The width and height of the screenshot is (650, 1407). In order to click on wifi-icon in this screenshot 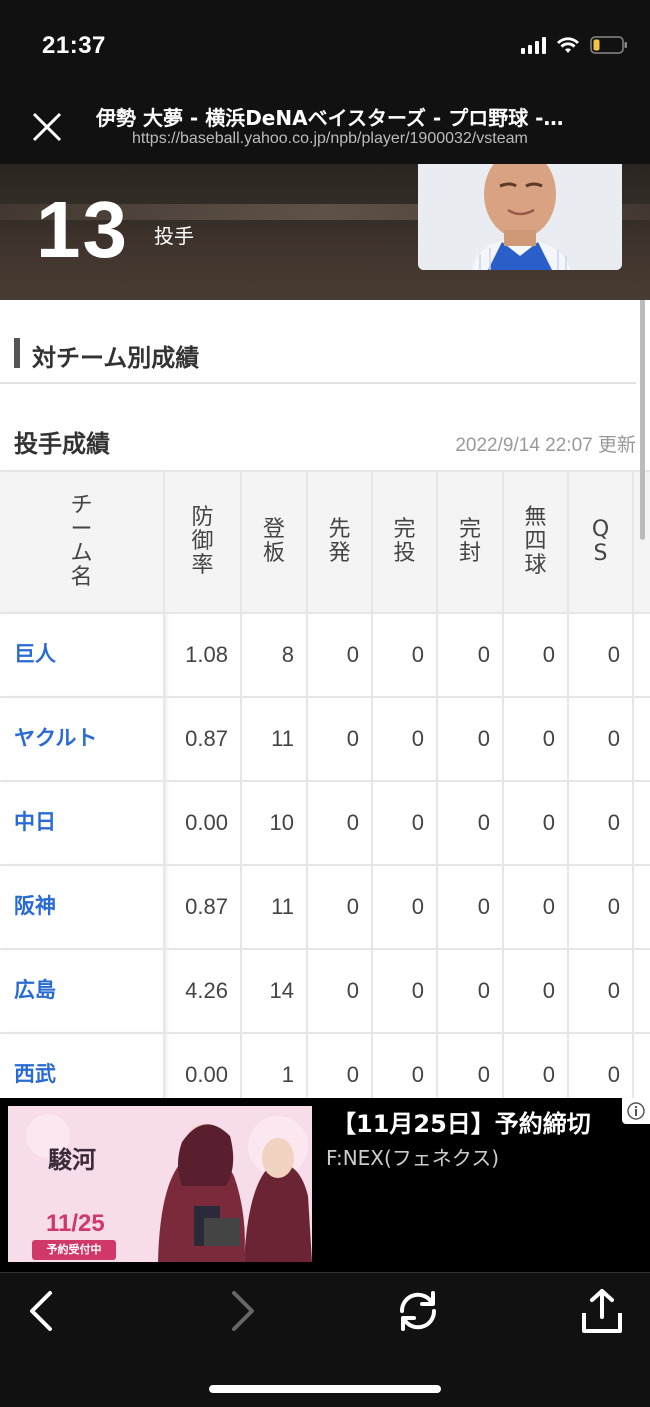, I will do `click(568, 45)`.